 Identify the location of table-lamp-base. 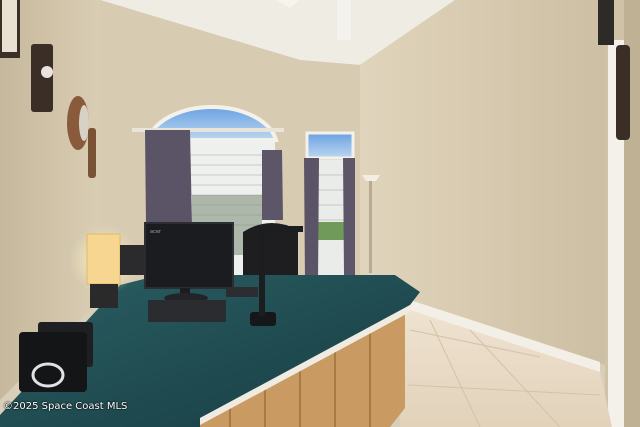
(104, 296).